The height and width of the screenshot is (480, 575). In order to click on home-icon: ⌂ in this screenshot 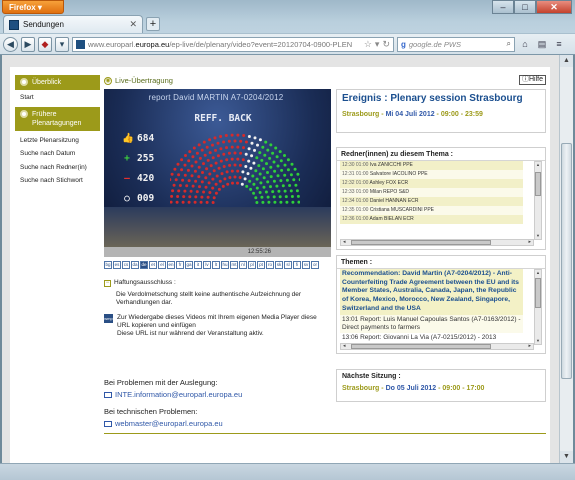, I will do `click(525, 44)`.